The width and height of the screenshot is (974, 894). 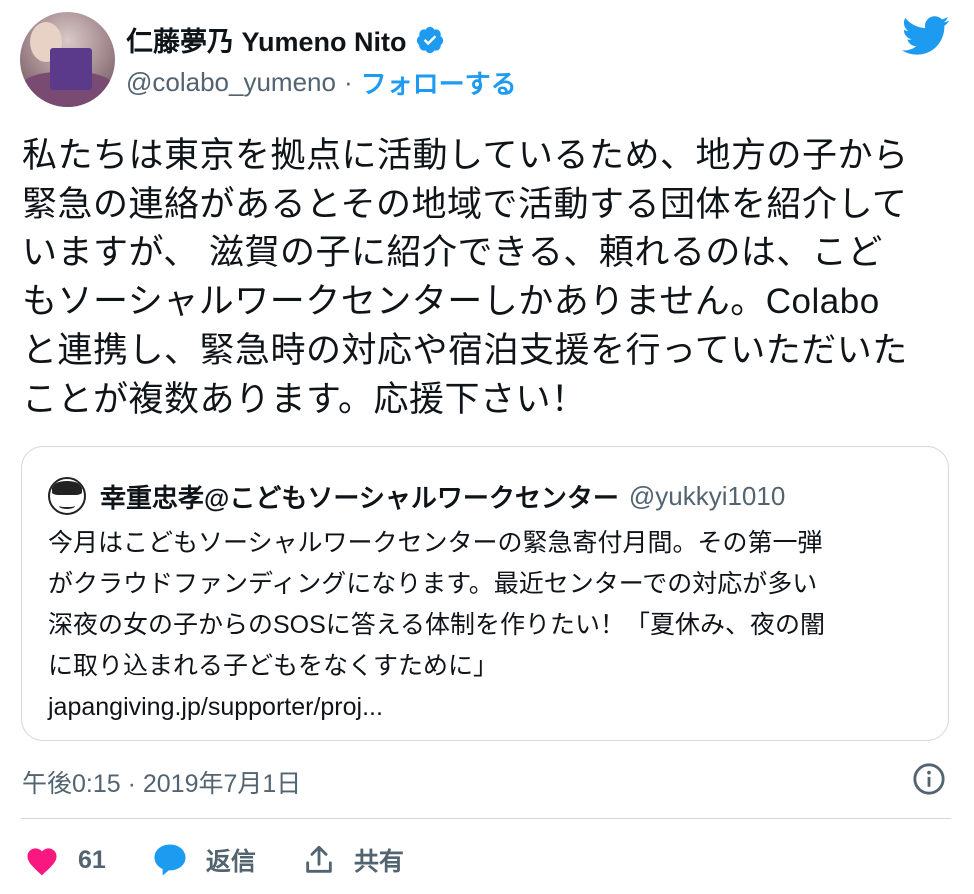 What do you see at coordinates (486, 818) in the screenshot?
I see `divider` at bounding box center [486, 818].